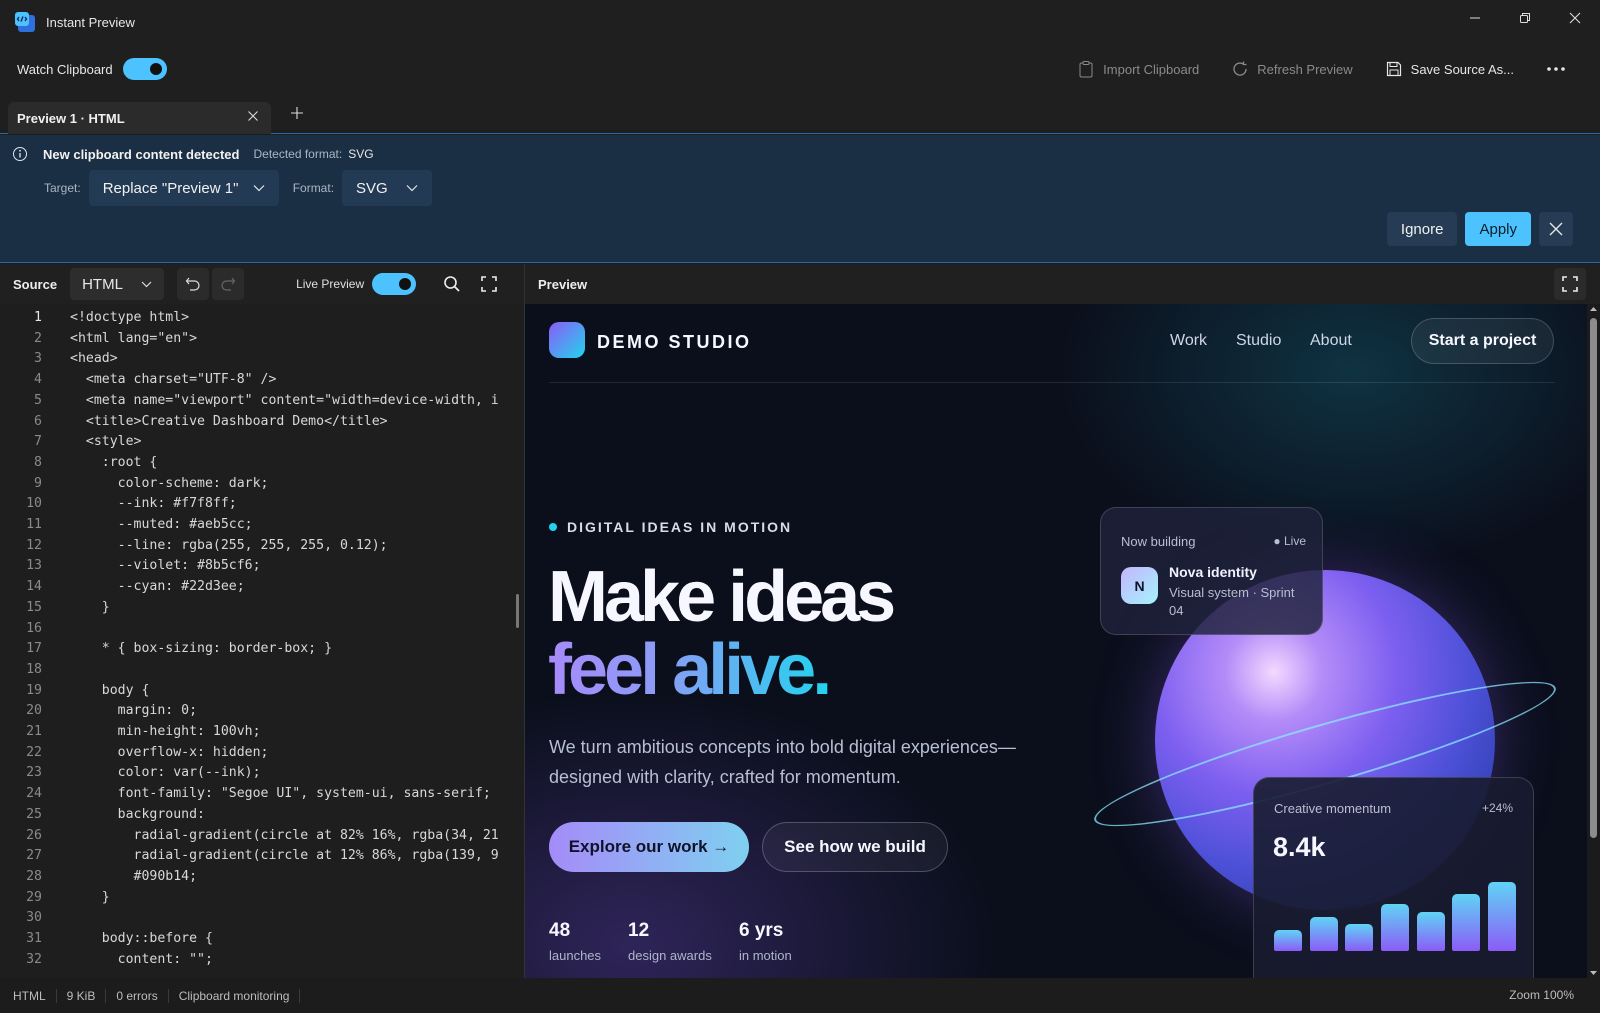  I want to click on nav-link-about: About, so click(1331, 341).